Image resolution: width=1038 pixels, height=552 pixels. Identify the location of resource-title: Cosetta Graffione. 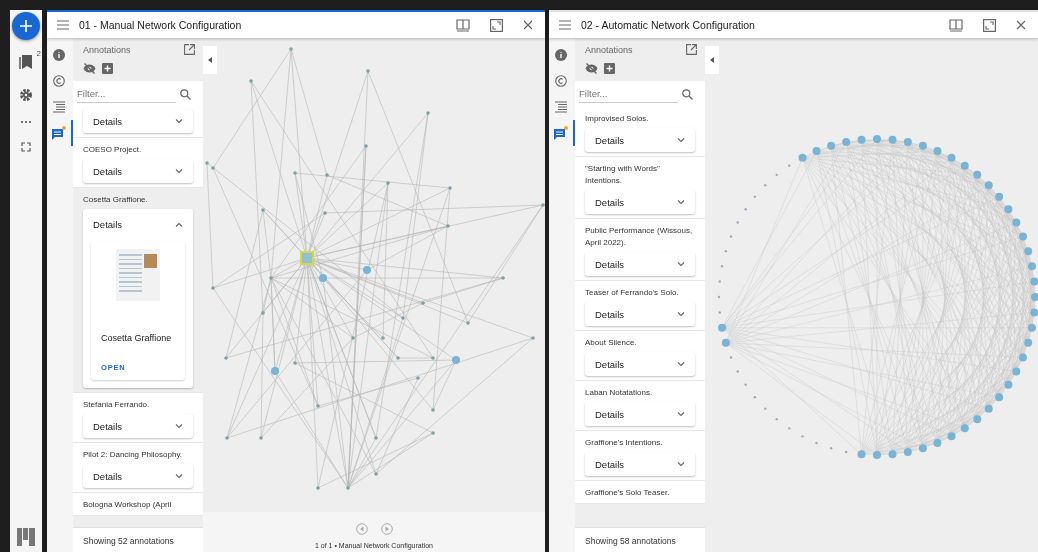
(136, 338).